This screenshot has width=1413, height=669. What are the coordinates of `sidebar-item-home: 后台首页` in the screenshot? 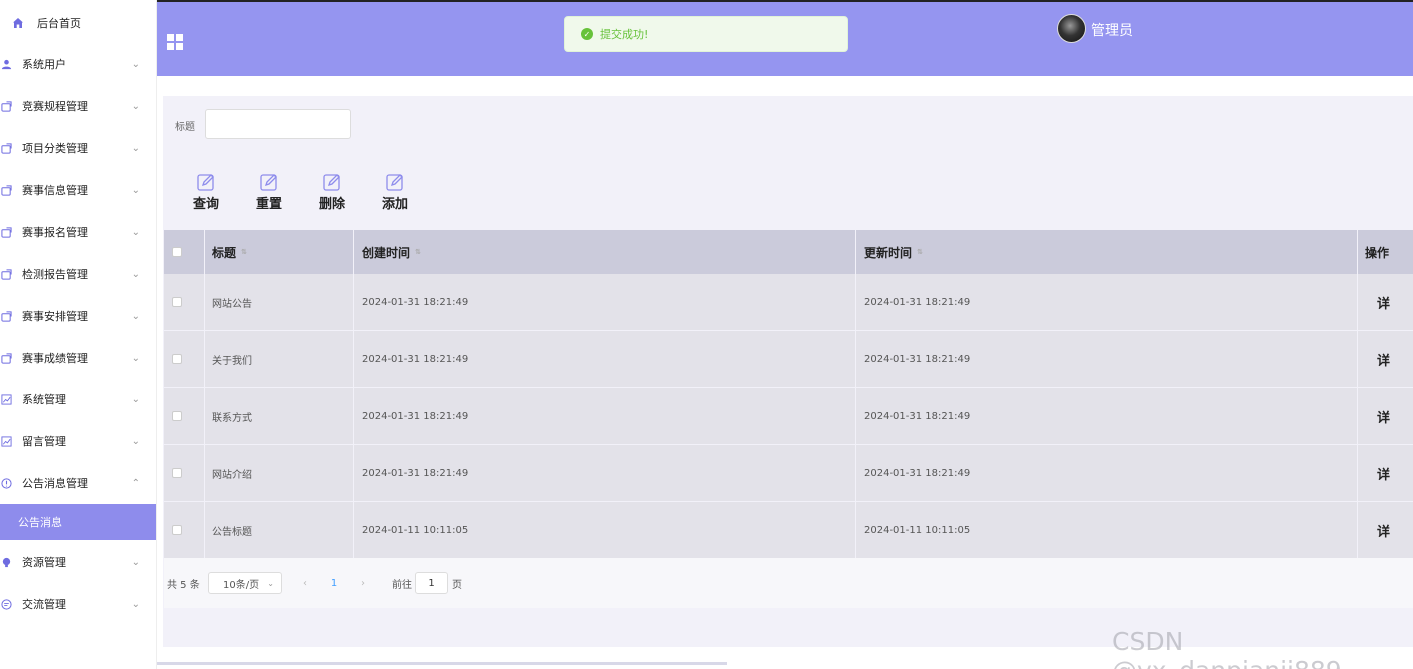 It's located at (78, 23).